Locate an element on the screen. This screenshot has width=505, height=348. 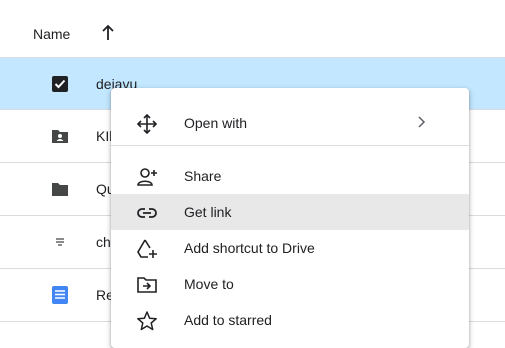
chevron-right-icon is located at coordinates (422, 122).